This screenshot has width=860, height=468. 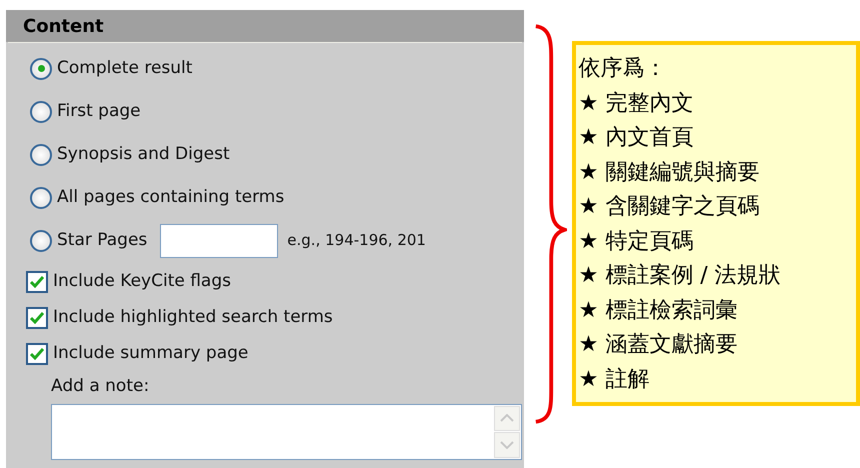 What do you see at coordinates (150, 354) in the screenshot?
I see `checkbox-label: Include summary page` at bounding box center [150, 354].